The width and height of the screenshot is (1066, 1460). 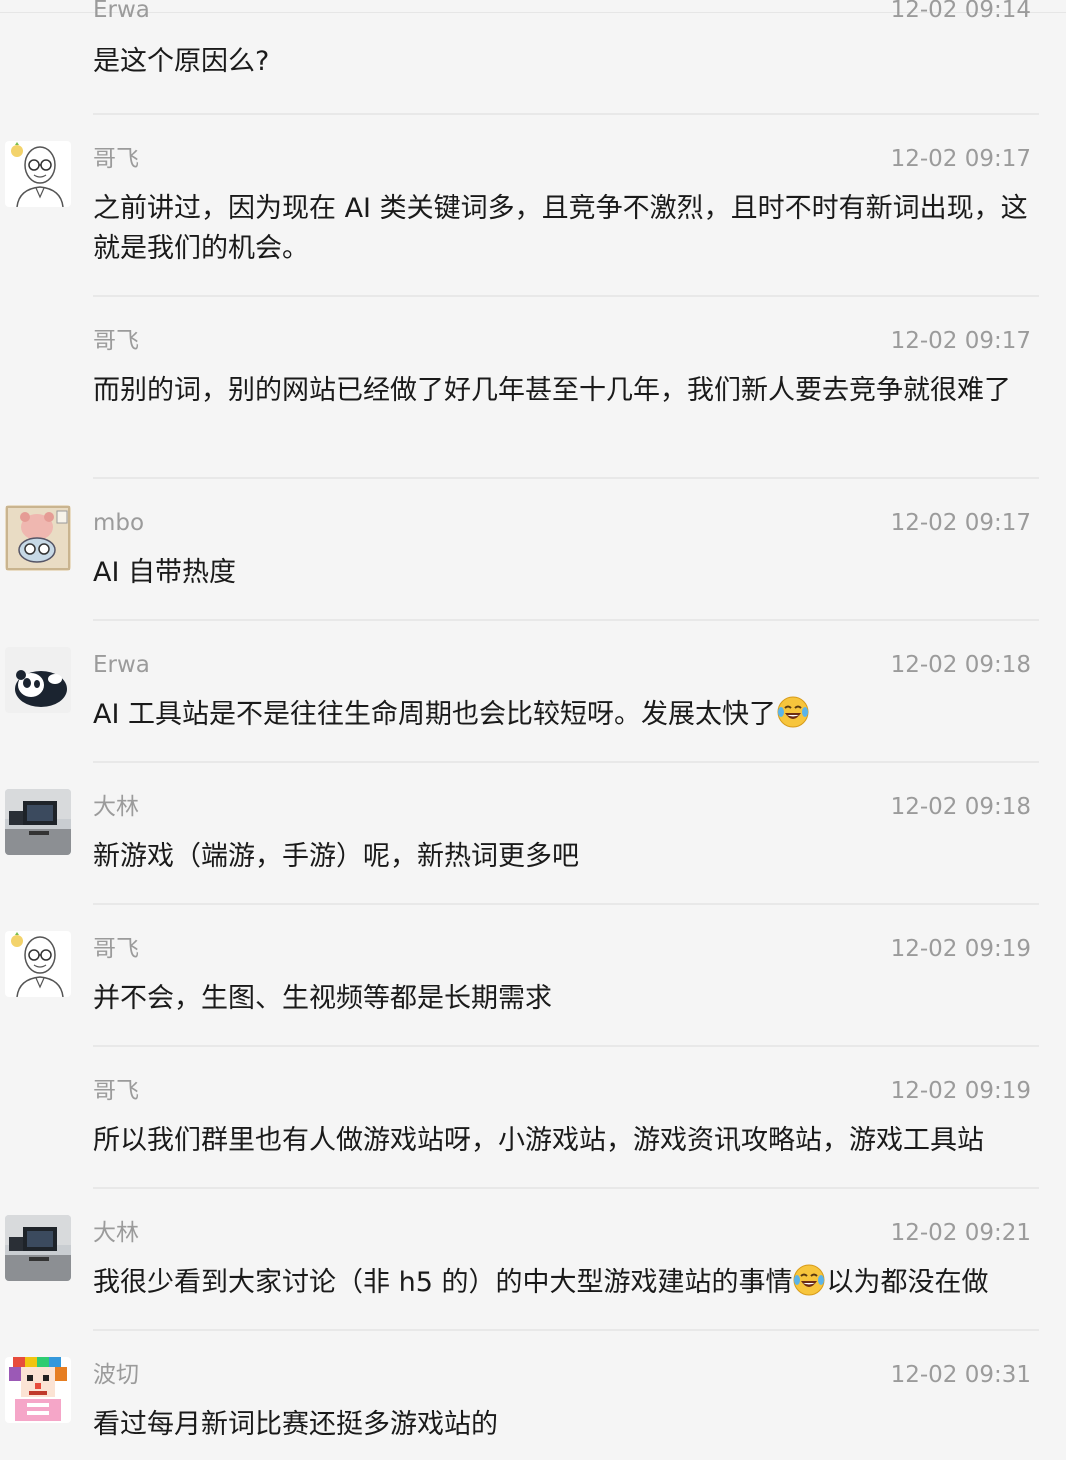 What do you see at coordinates (960, 11) in the screenshot?
I see `message-time: 12-02 09:14` at bounding box center [960, 11].